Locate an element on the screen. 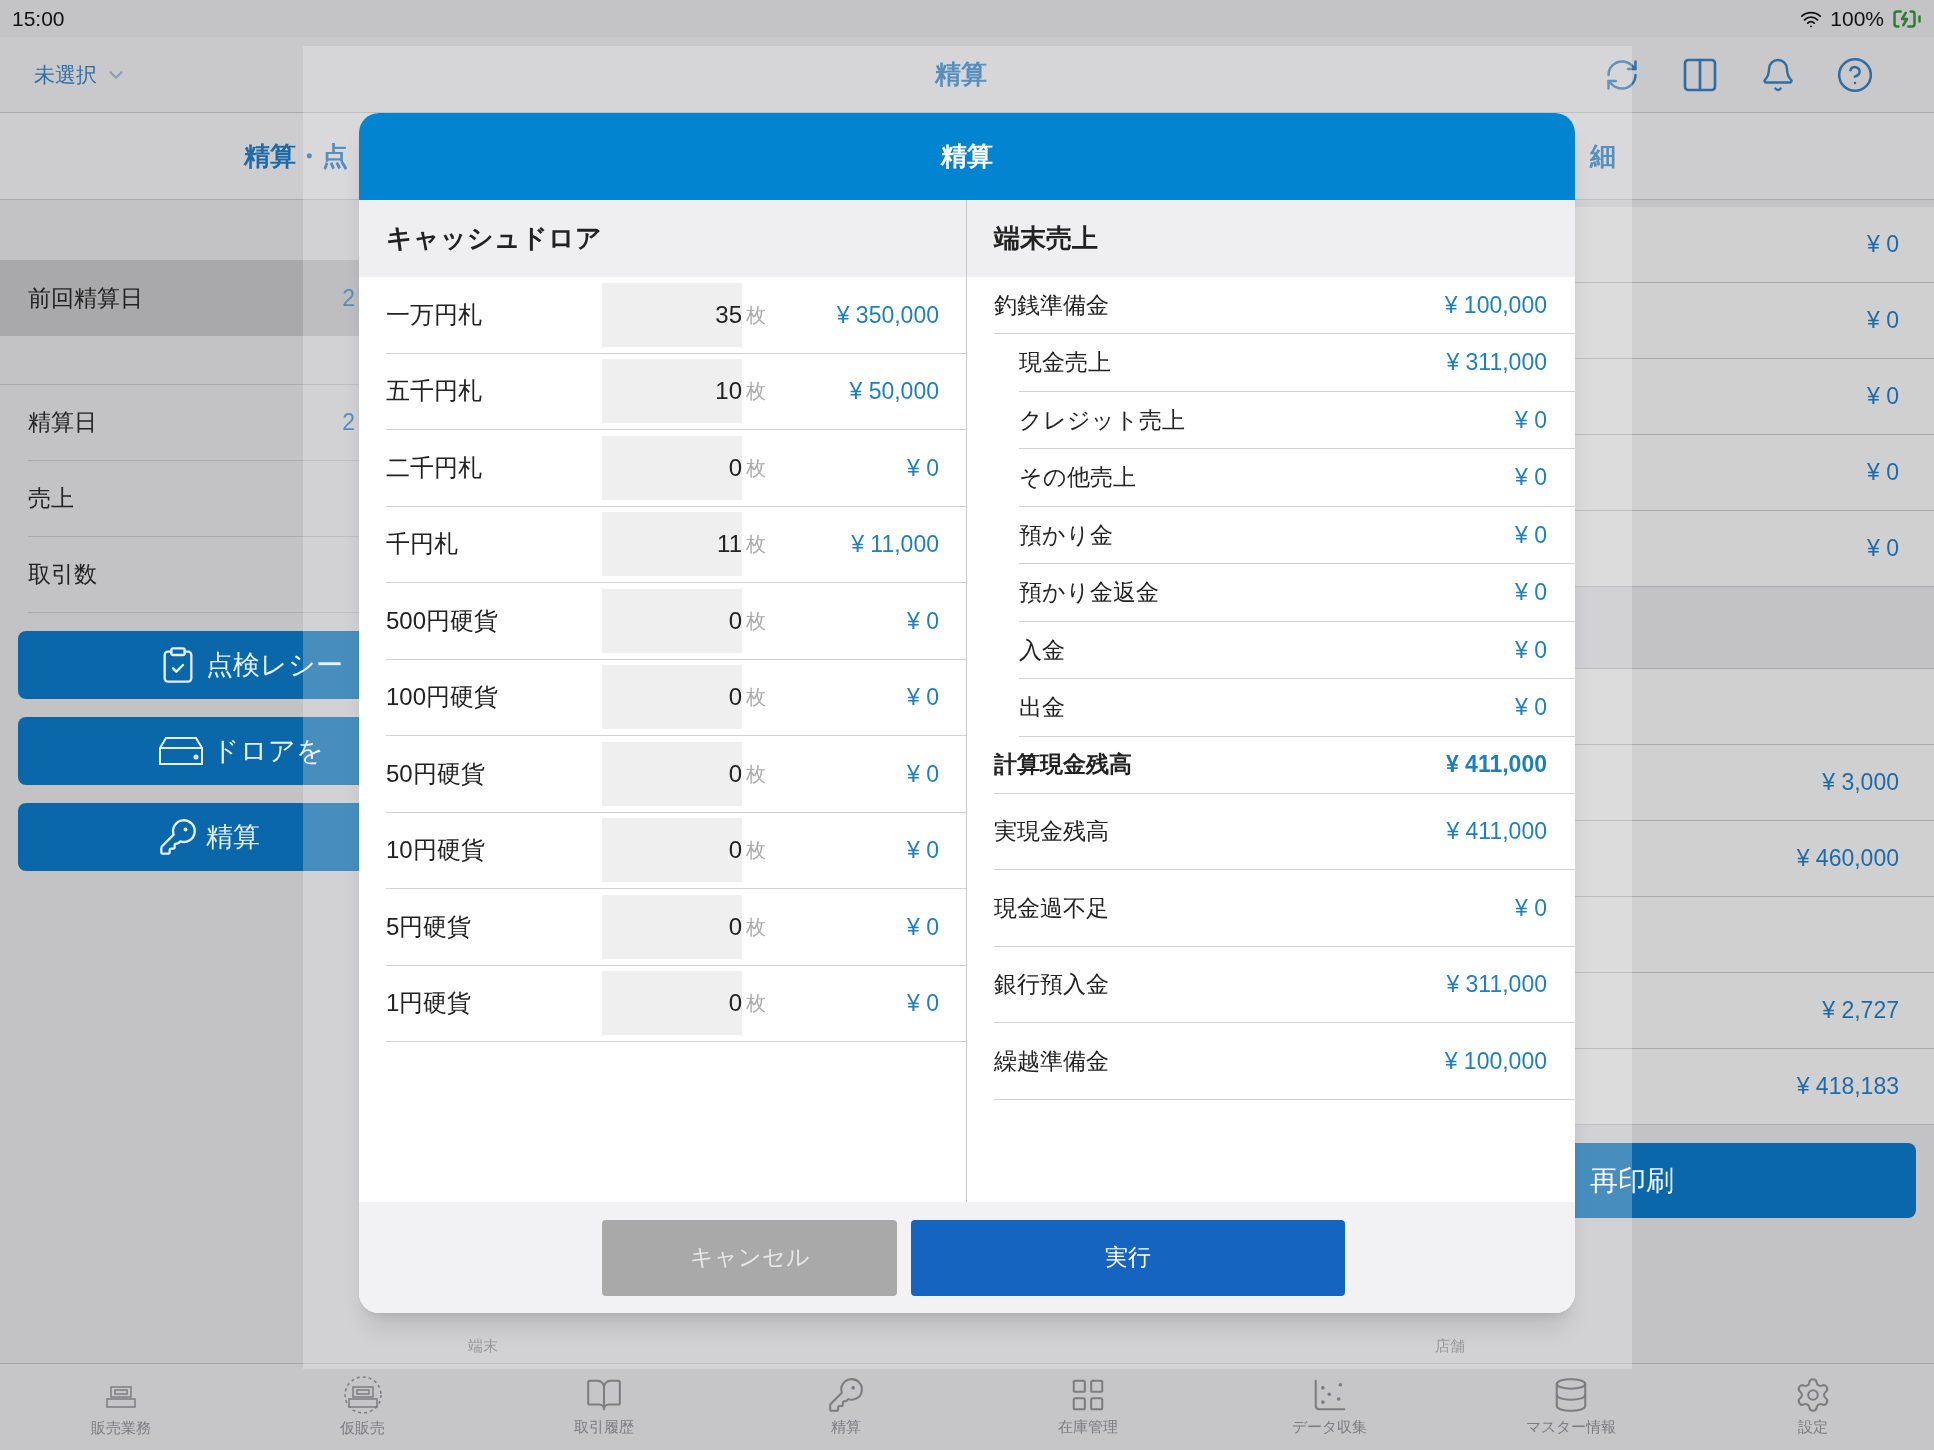  help-icon is located at coordinates (1855, 74).